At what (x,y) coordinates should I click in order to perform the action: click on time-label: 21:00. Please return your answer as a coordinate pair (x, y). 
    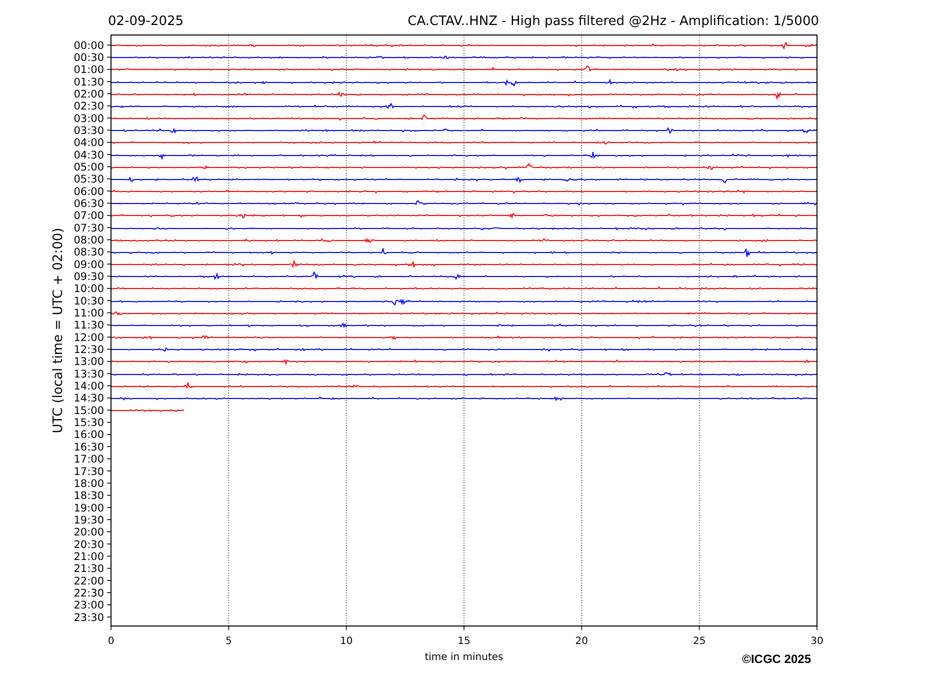
    Looking at the image, I should click on (89, 556).